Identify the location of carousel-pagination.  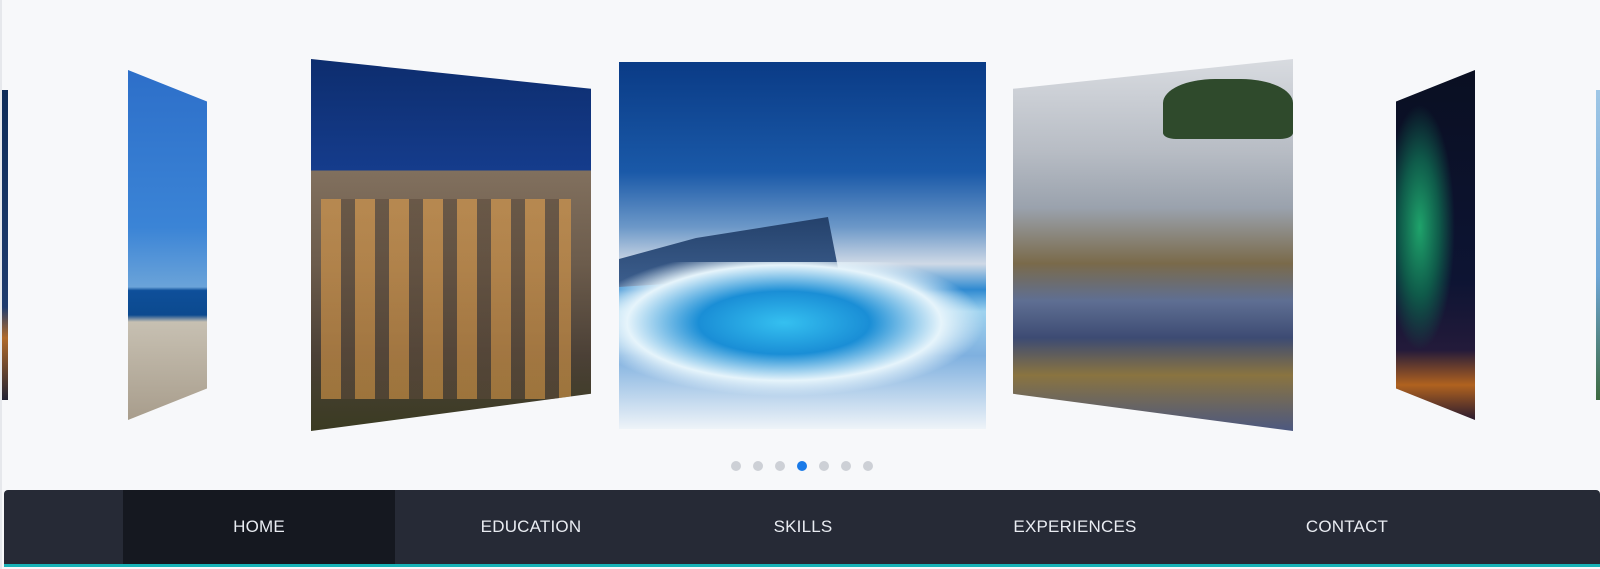
(801, 466).